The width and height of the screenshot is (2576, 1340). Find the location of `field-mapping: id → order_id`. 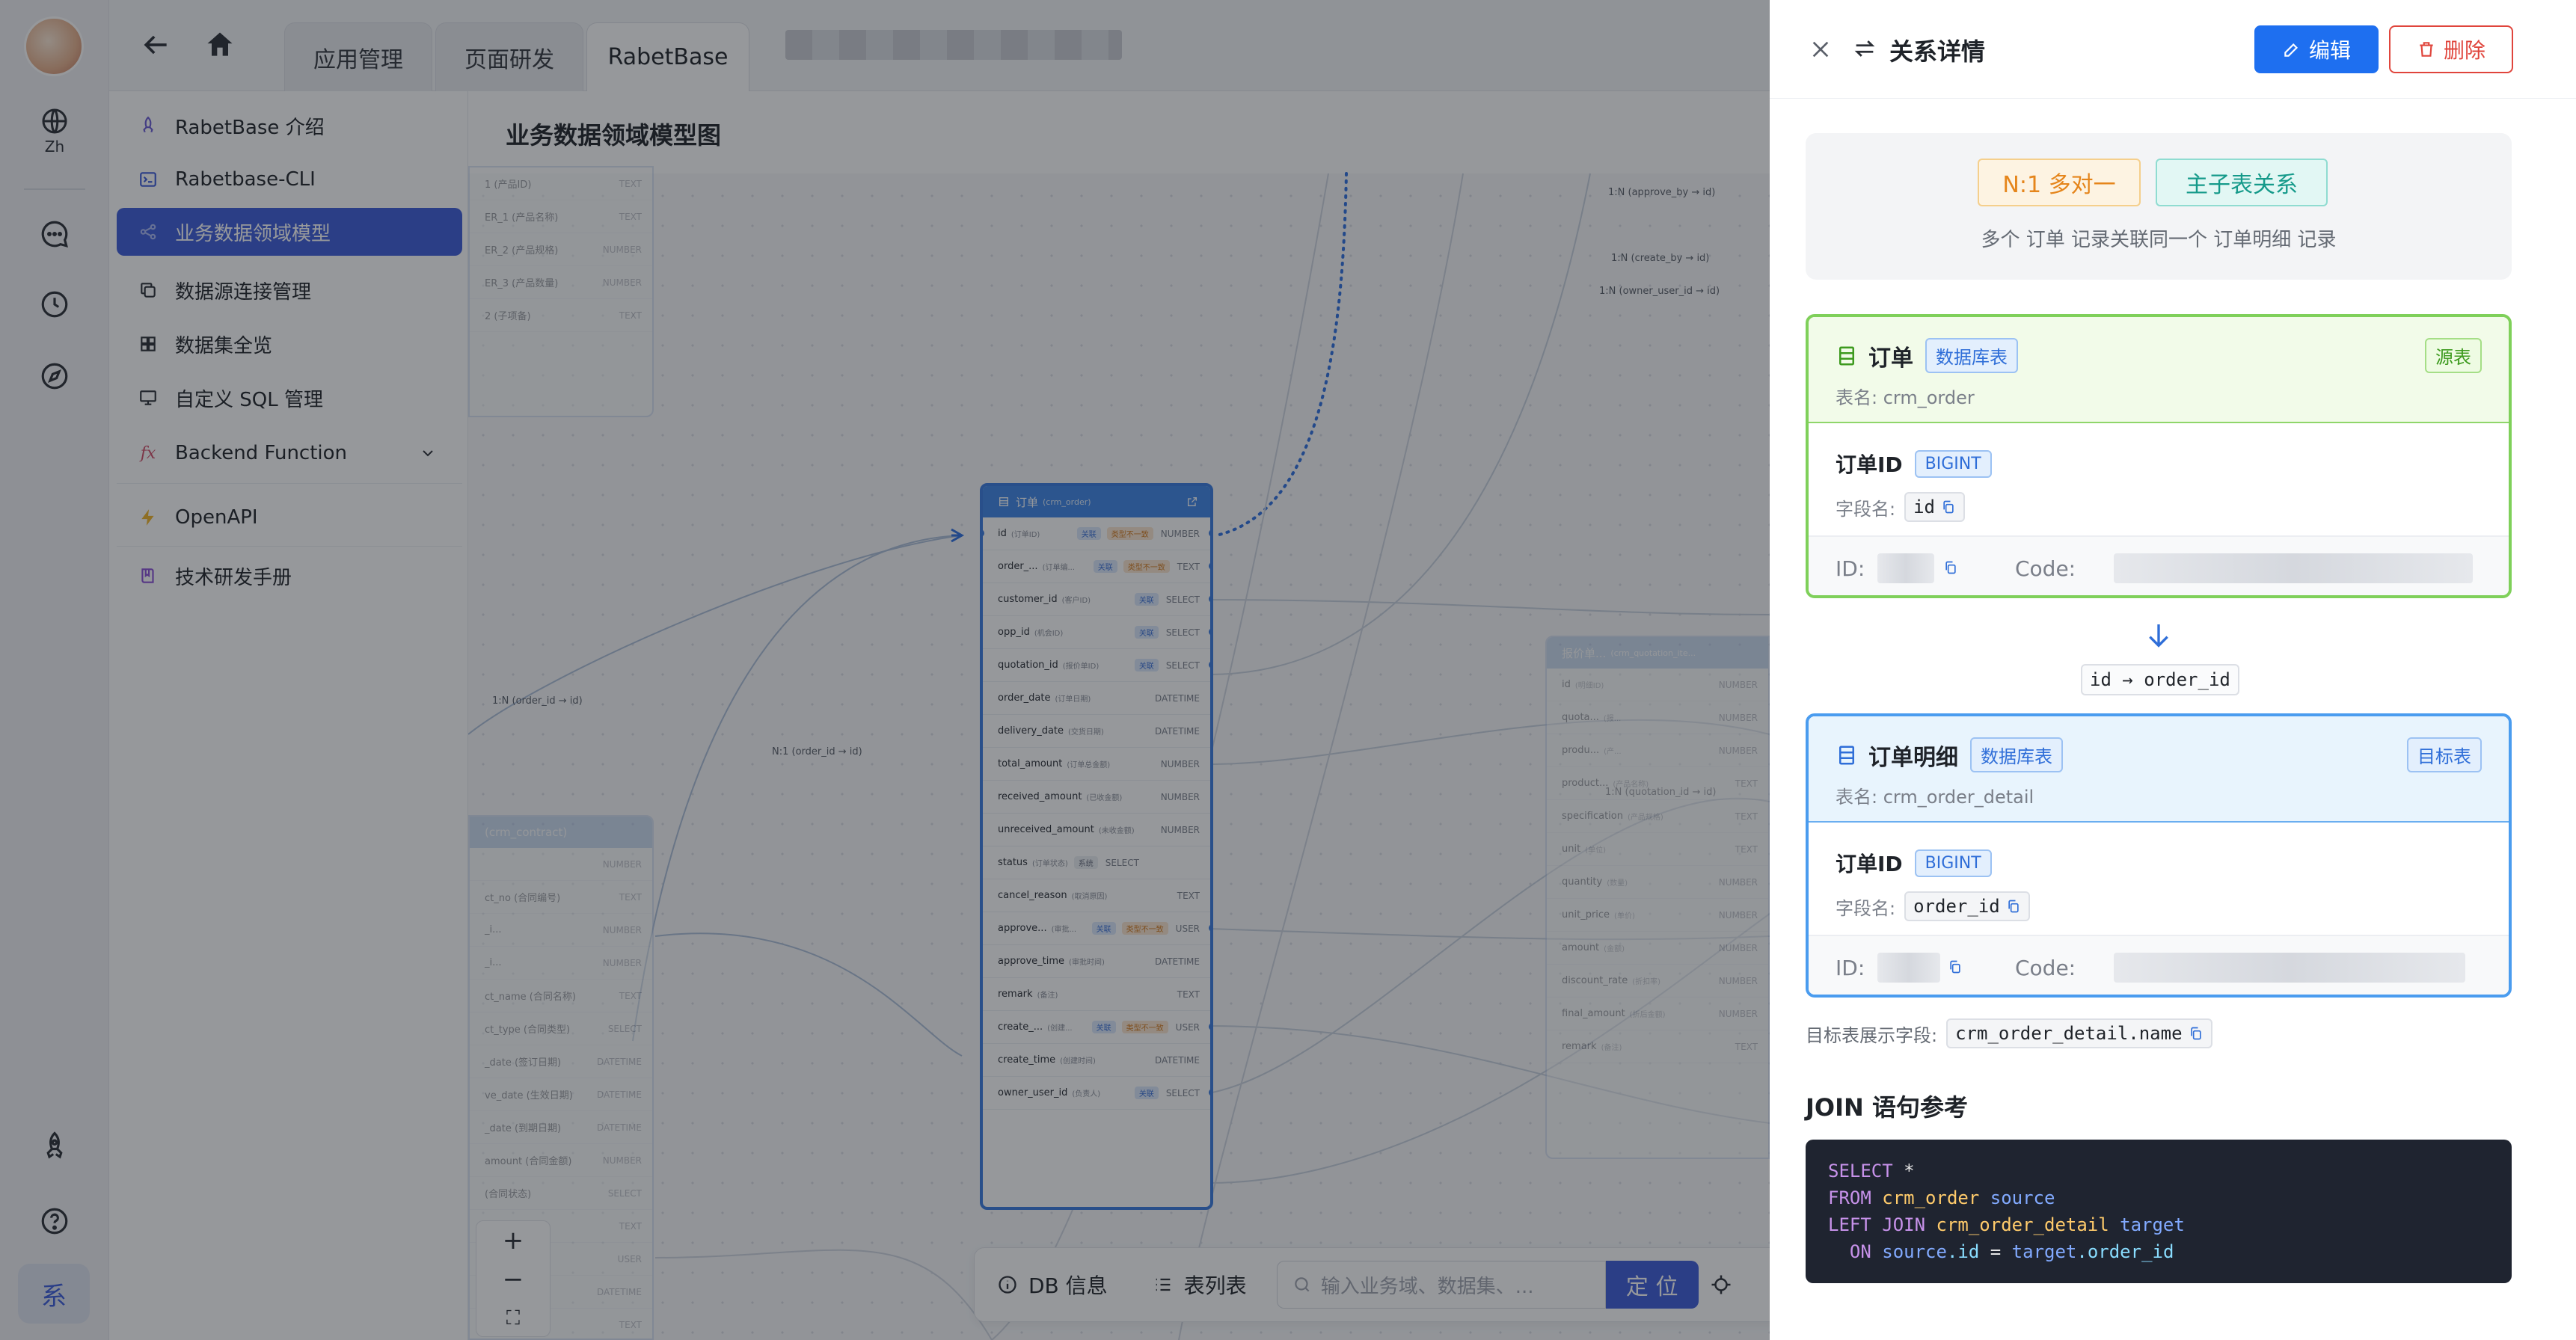

field-mapping: id → order_id is located at coordinates (2160, 679).